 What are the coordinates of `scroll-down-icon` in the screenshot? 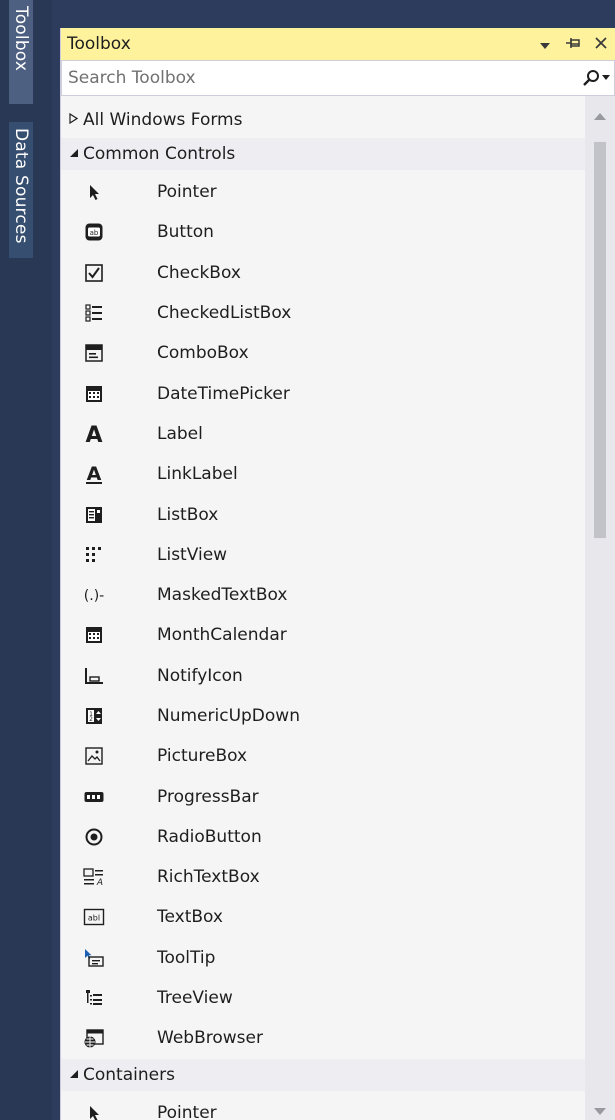 It's located at (600, 1112).